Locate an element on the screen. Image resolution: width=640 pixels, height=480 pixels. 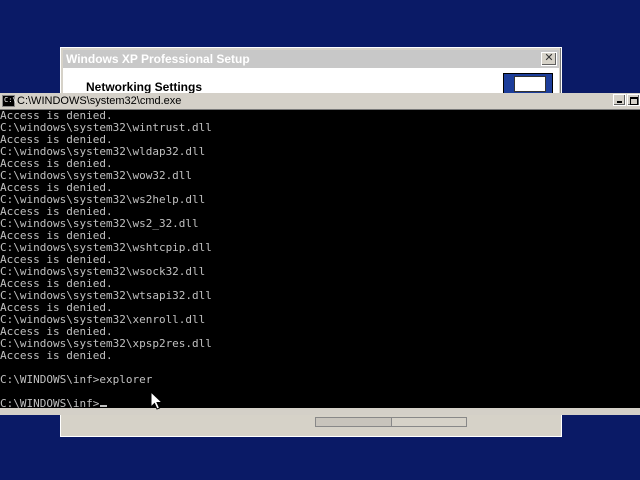
cmd-window-bottom-edge is located at coordinates (320, 411).